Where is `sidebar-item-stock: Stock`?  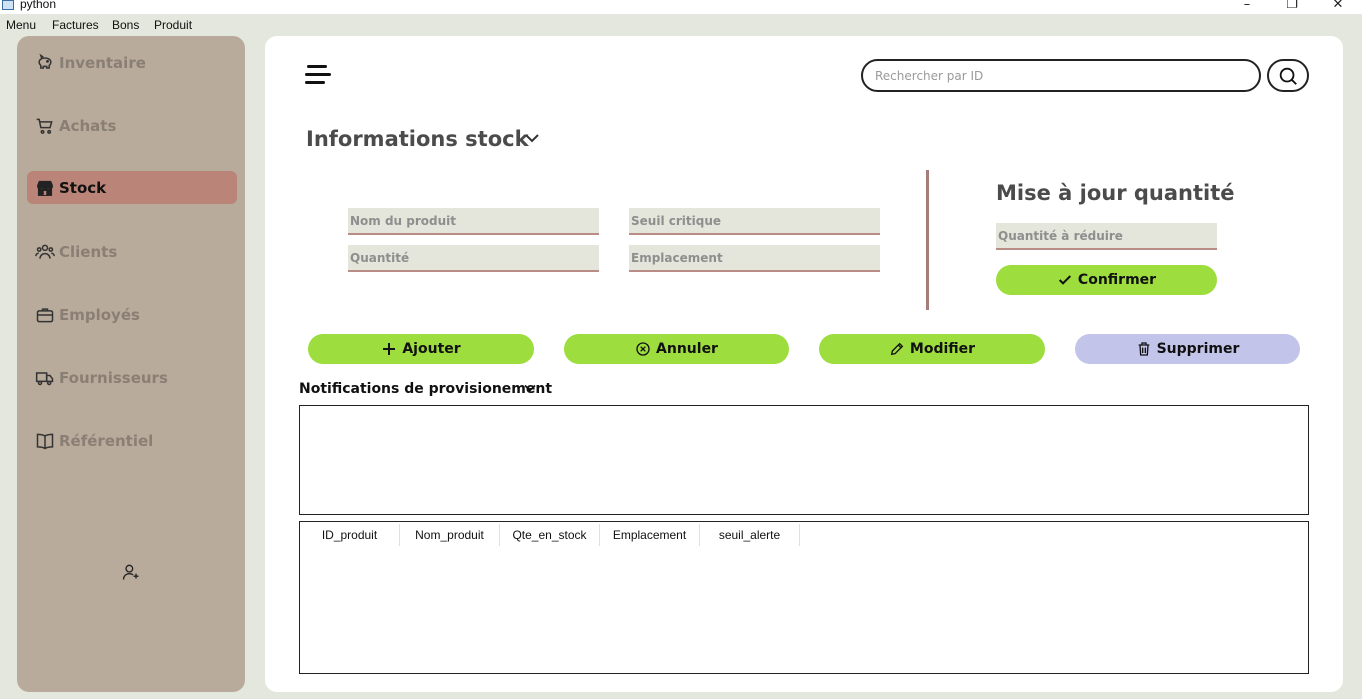
sidebar-item-stock: Stock is located at coordinates (132, 187).